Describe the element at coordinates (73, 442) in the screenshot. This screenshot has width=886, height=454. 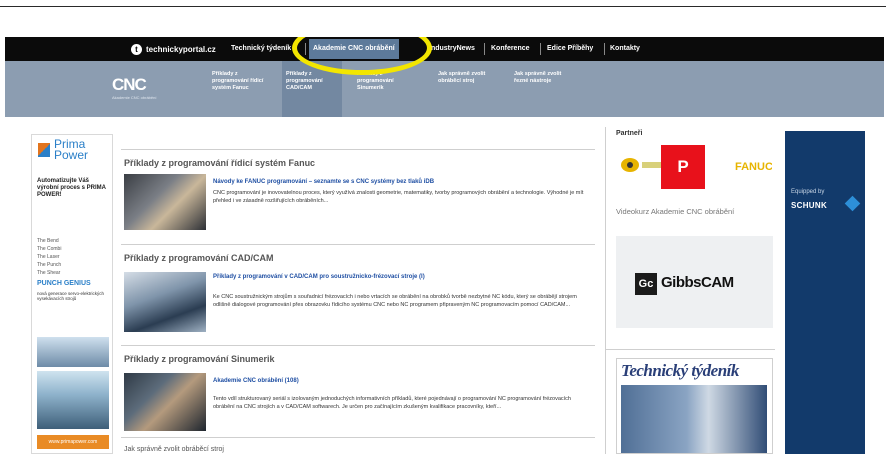
I see `ad-website-link: www.primapower.com` at that location.